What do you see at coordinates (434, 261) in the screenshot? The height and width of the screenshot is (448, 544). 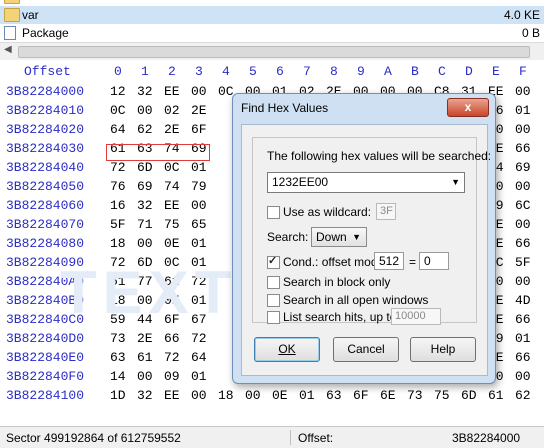 I see `cond-value-field: 0` at bounding box center [434, 261].